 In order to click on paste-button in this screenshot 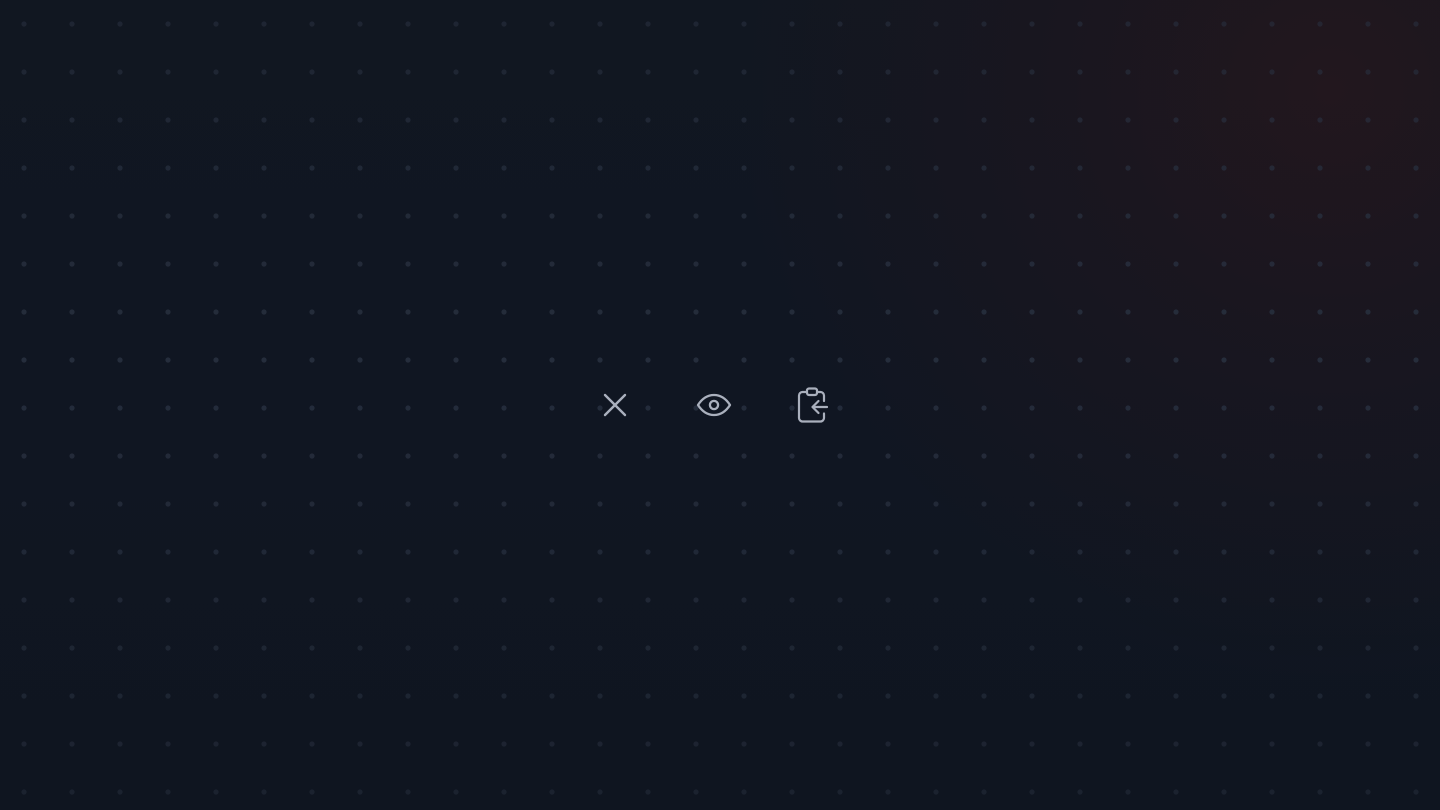, I will do `click(813, 405)`.